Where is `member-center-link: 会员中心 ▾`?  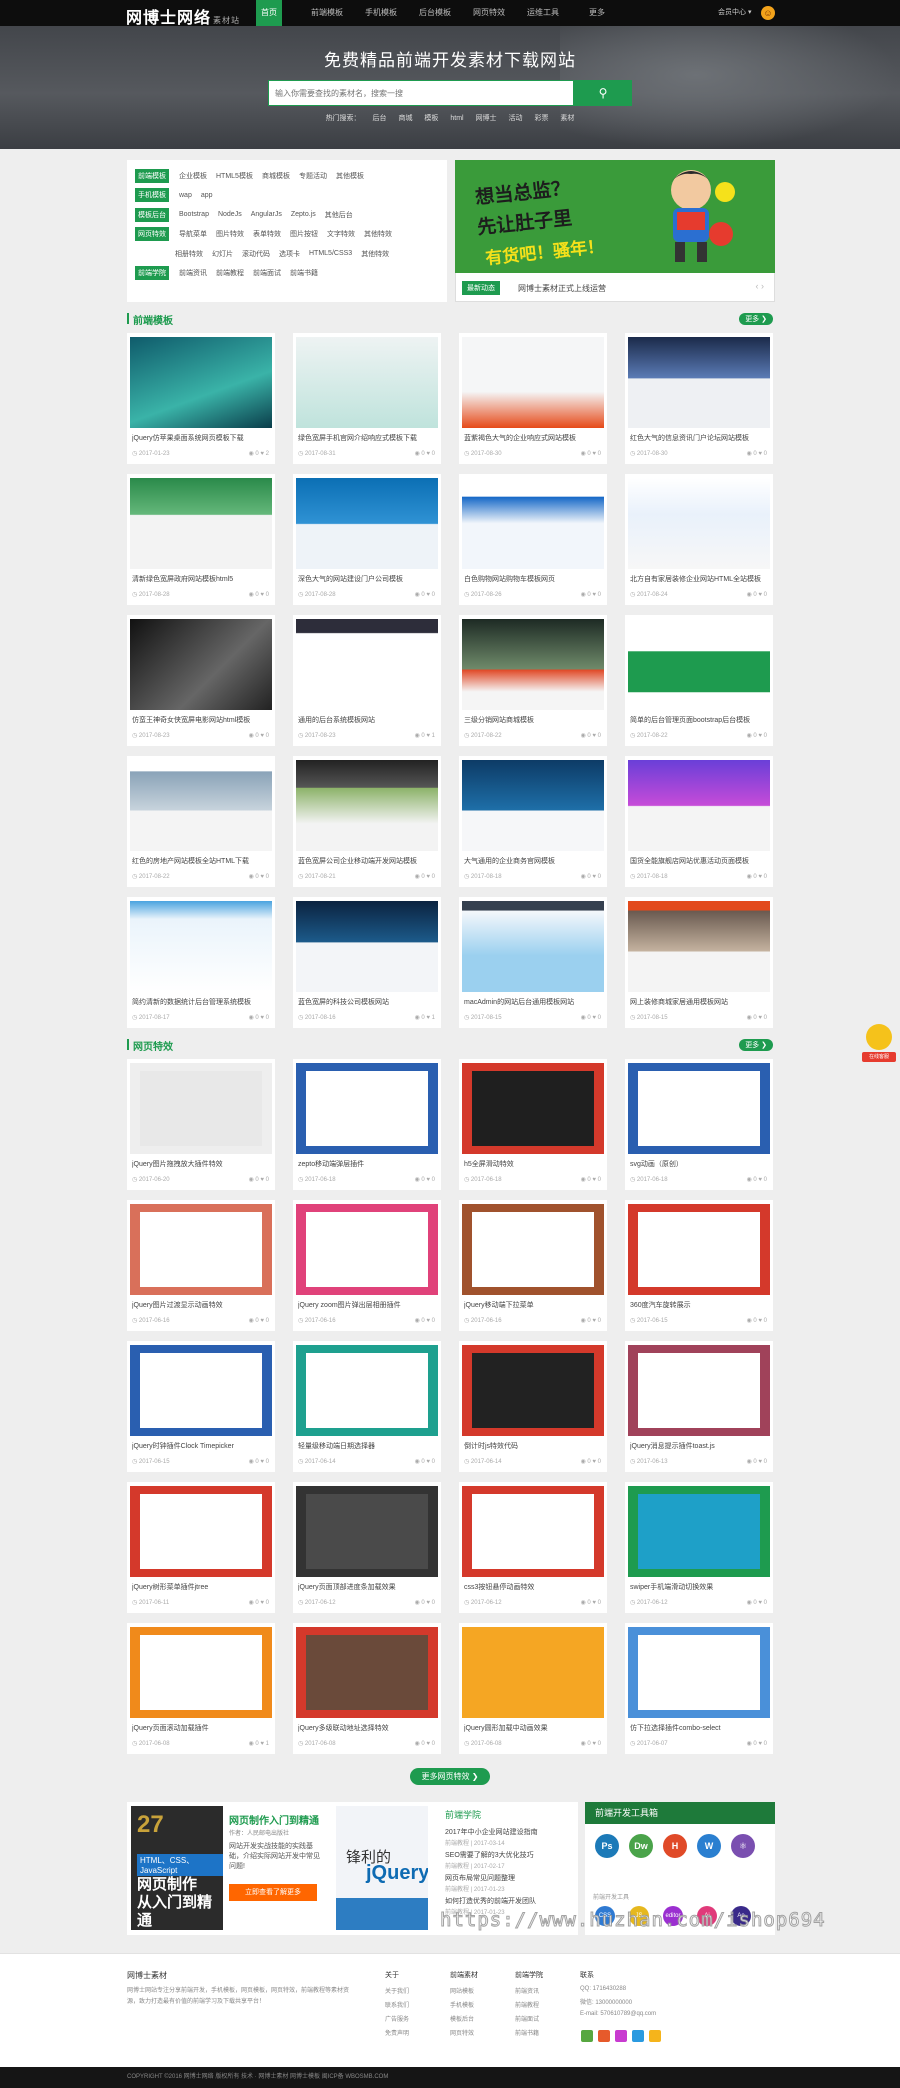
member-center-link: 会员中心 ▾ is located at coordinates (734, 12).